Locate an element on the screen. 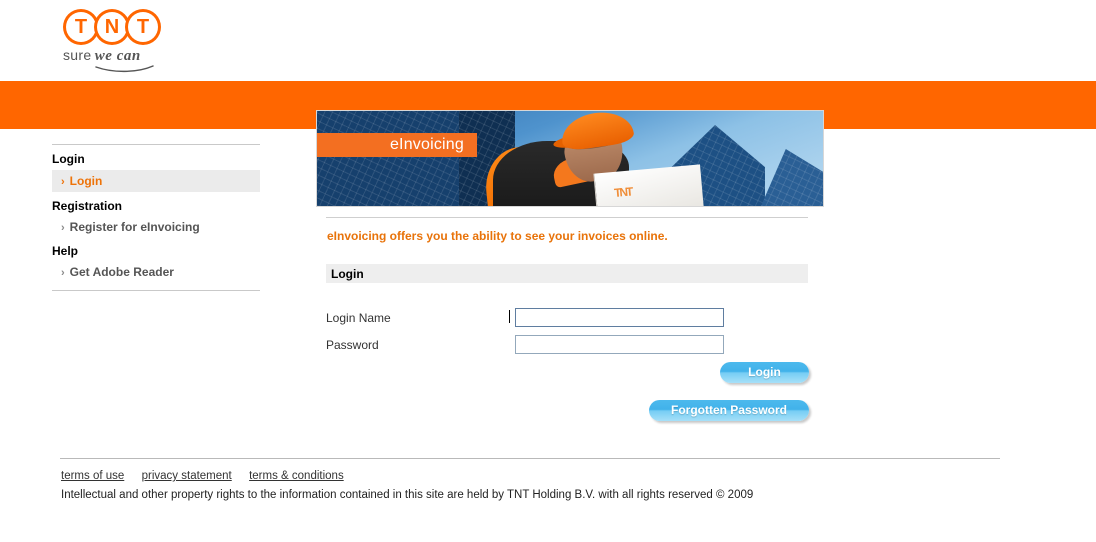 The image size is (1096, 542). banner-label: eInvoicing is located at coordinates (426, 144).